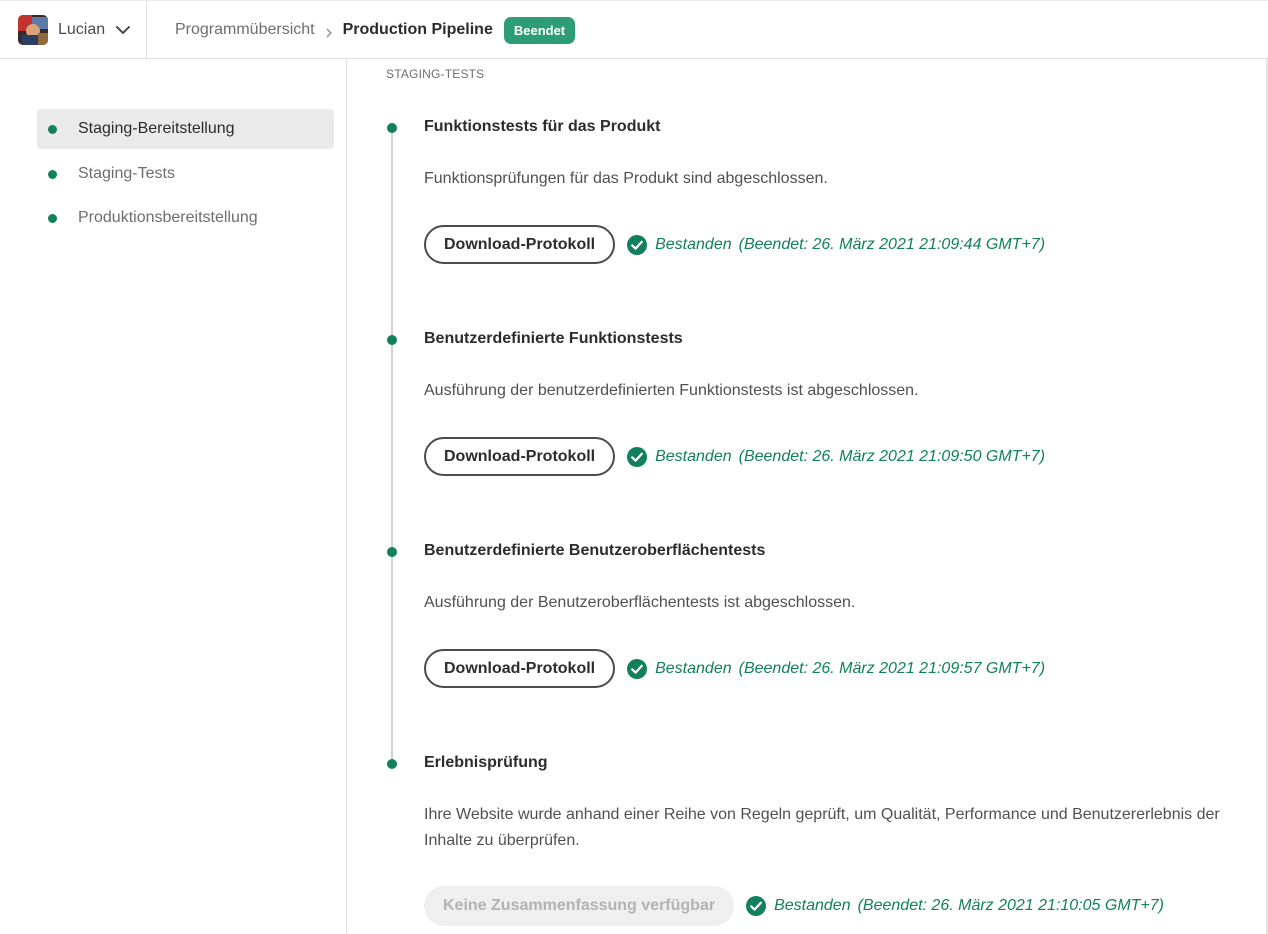 The width and height of the screenshot is (1268, 934). I want to click on step-title: Funktionstests für das Produkt, so click(542, 126).